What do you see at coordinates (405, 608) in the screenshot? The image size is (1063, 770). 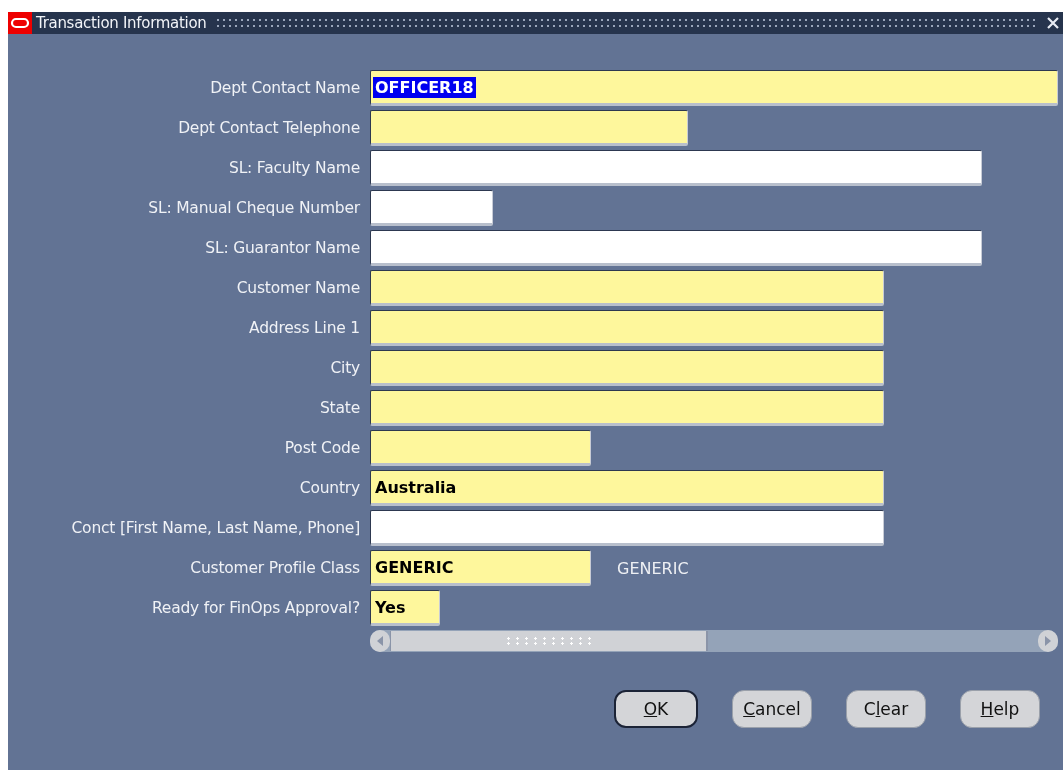 I see `input-field: Yes` at bounding box center [405, 608].